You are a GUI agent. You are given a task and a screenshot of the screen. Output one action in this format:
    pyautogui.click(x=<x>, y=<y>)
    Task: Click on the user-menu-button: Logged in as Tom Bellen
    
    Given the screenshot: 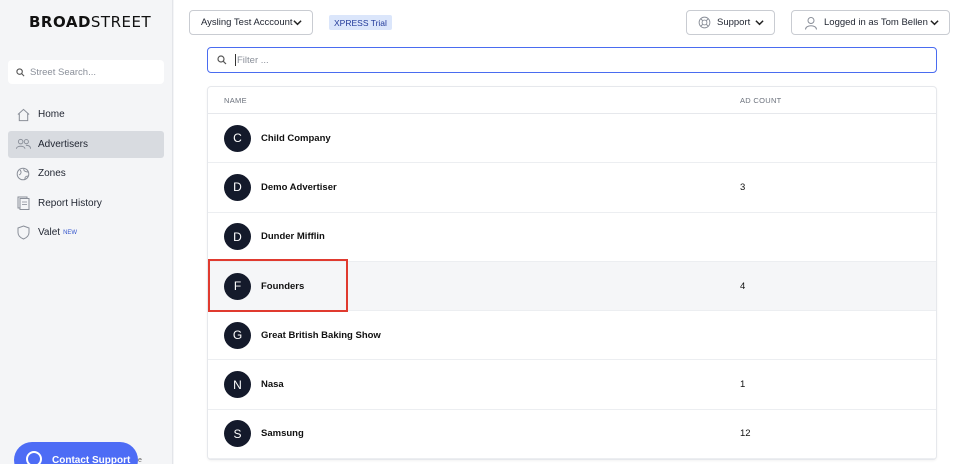 What is the action you would take?
    pyautogui.click(x=870, y=22)
    